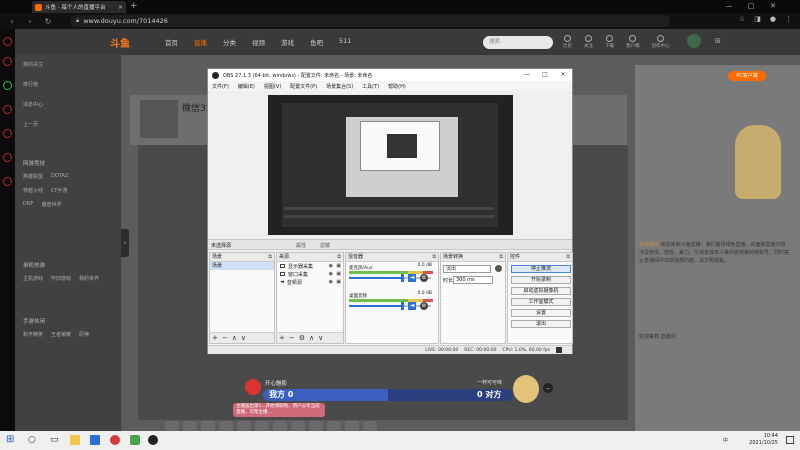 This screenshot has width=800, height=450. I want to click on nav-511: 511, so click(345, 42).